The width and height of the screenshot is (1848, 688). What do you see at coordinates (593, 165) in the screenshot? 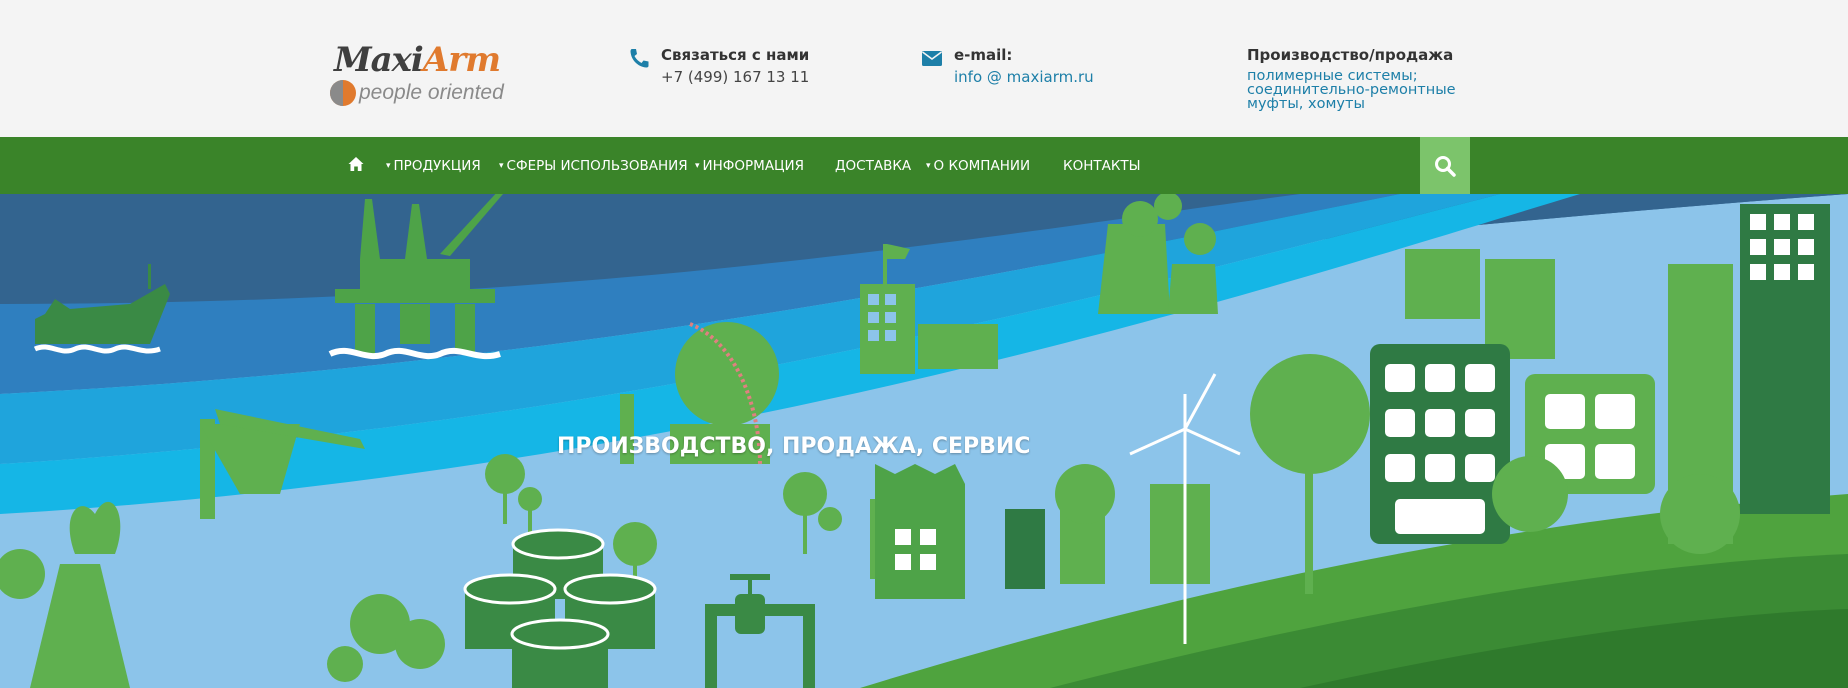
I see `nav-item-applications: ▾ СФЕРЫ ИСПОЛЬЗОВАНИЯ` at bounding box center [593, 165].